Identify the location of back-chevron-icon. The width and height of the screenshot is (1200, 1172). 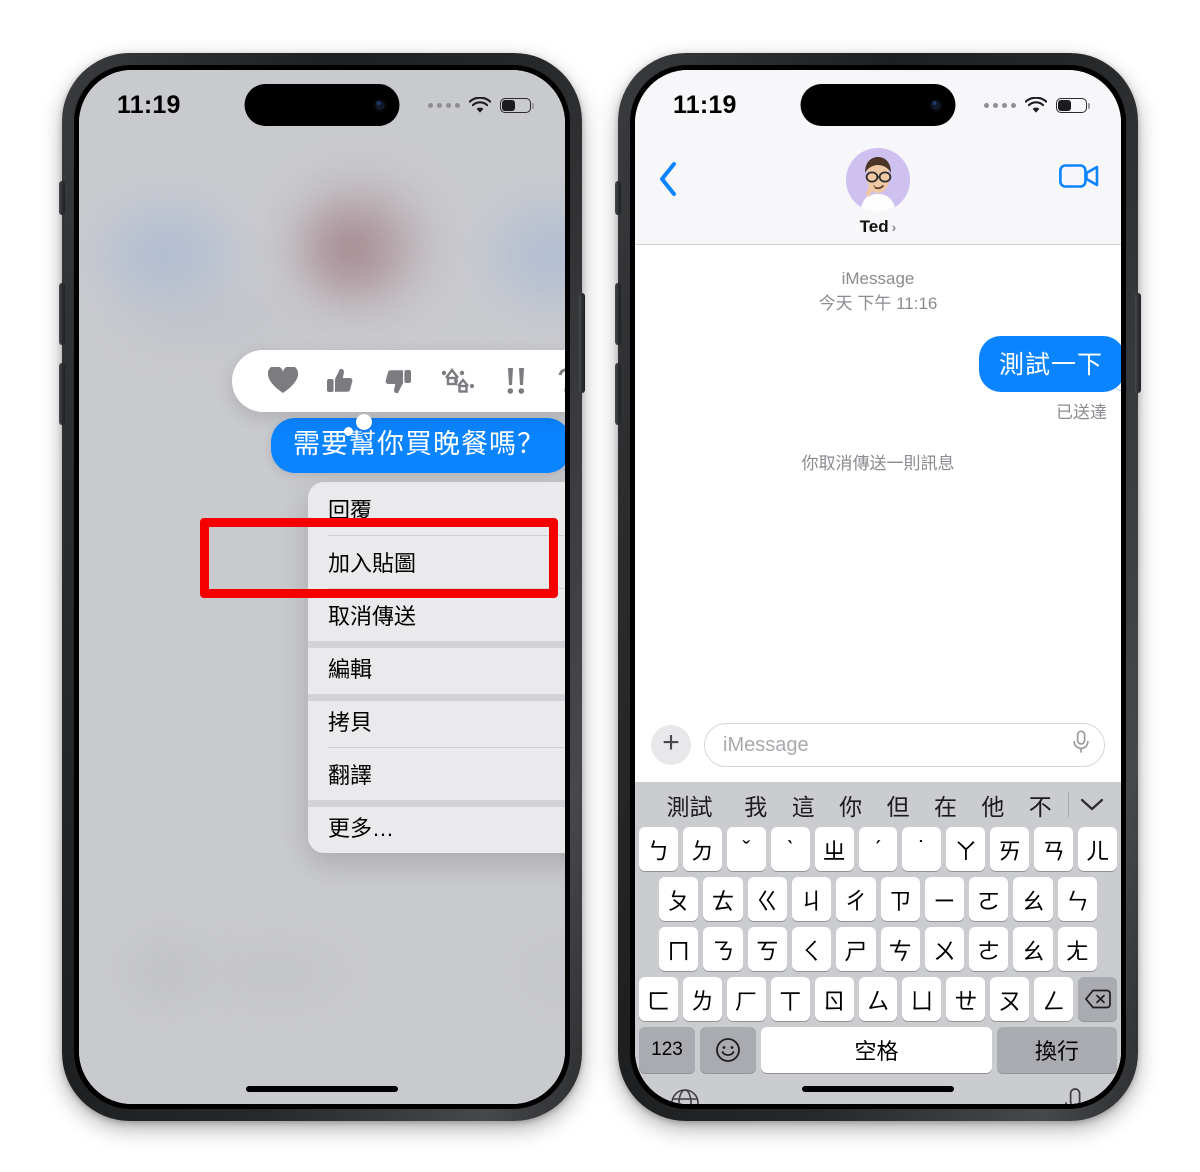
(668, 181).